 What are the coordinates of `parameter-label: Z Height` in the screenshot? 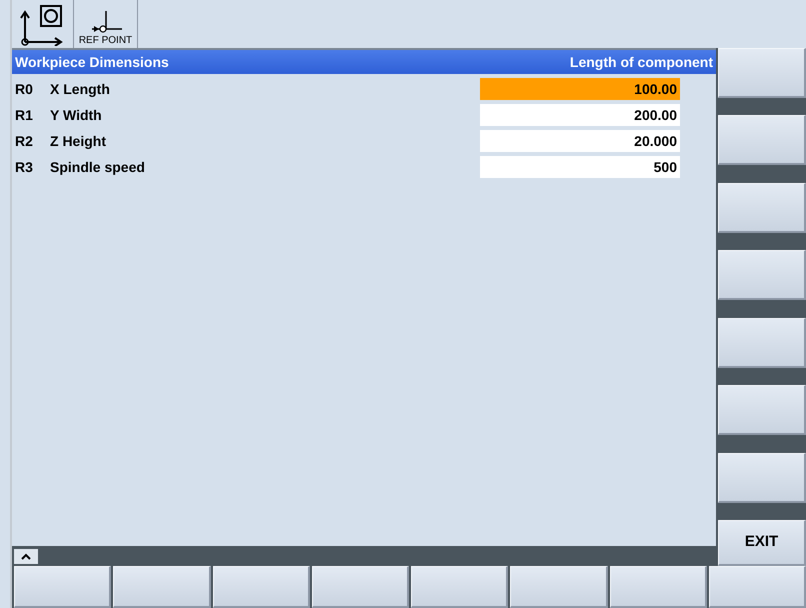 It's located at (78, 141).